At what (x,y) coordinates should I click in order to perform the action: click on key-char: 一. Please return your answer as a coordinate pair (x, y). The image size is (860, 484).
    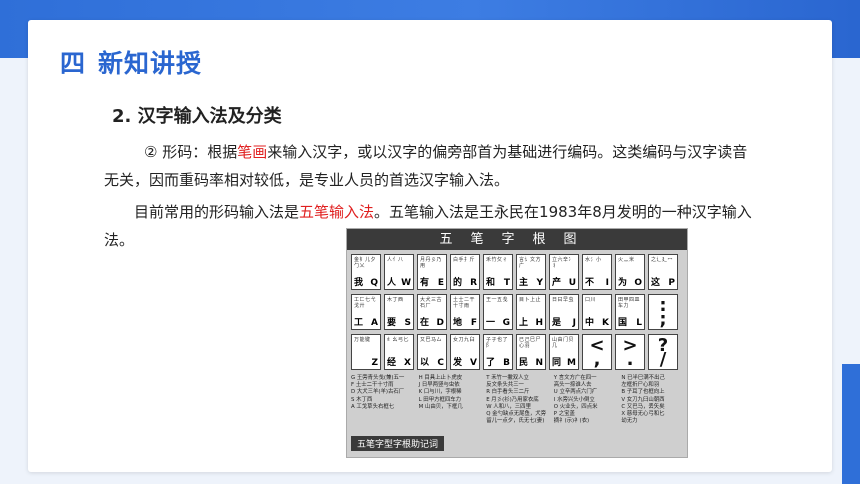
    Looking at the image, I should click on (491, 323).